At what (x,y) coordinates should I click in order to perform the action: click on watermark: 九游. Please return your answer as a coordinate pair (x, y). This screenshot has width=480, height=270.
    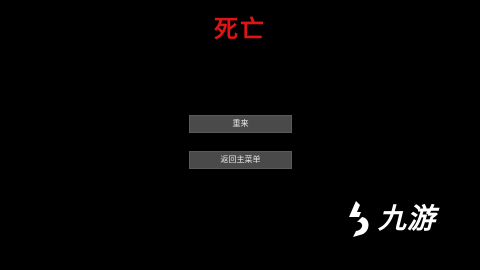
    Looking at the image, I should click on (389, 219).